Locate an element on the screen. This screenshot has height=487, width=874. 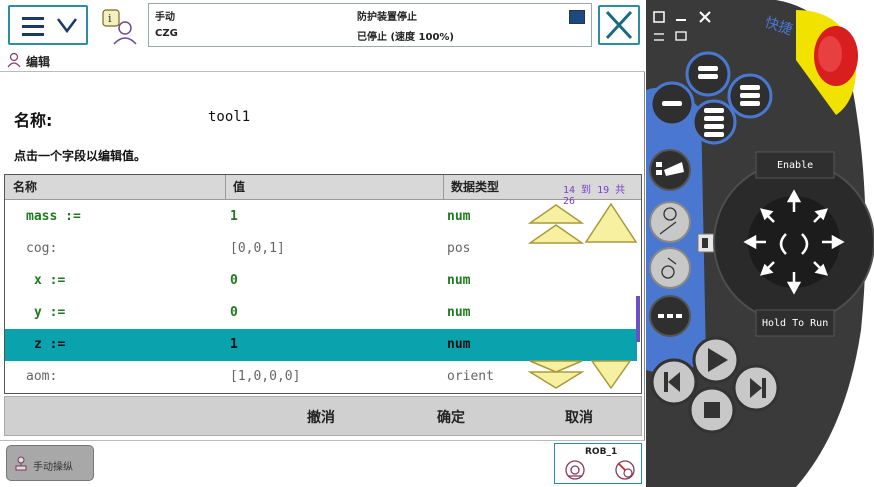
row-value: [0,0,1] is located at coordinates (257, 248).